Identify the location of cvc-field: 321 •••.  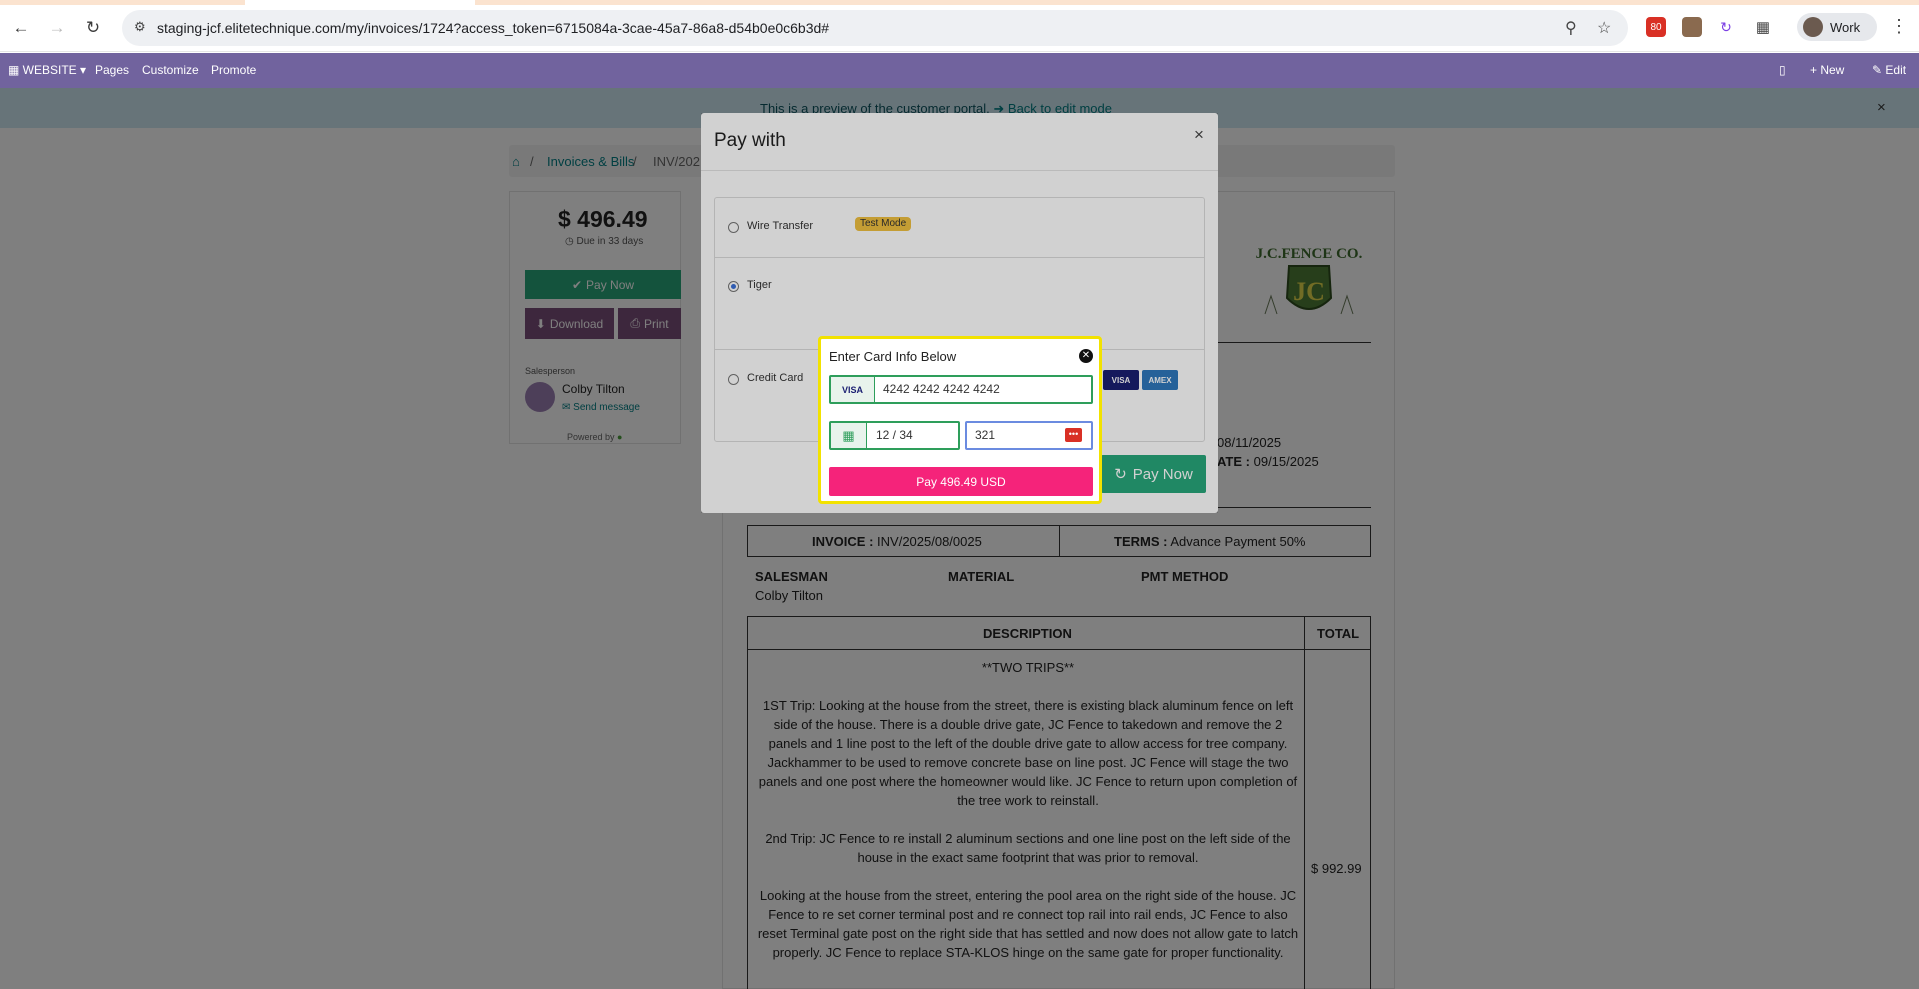
(1029, 435).